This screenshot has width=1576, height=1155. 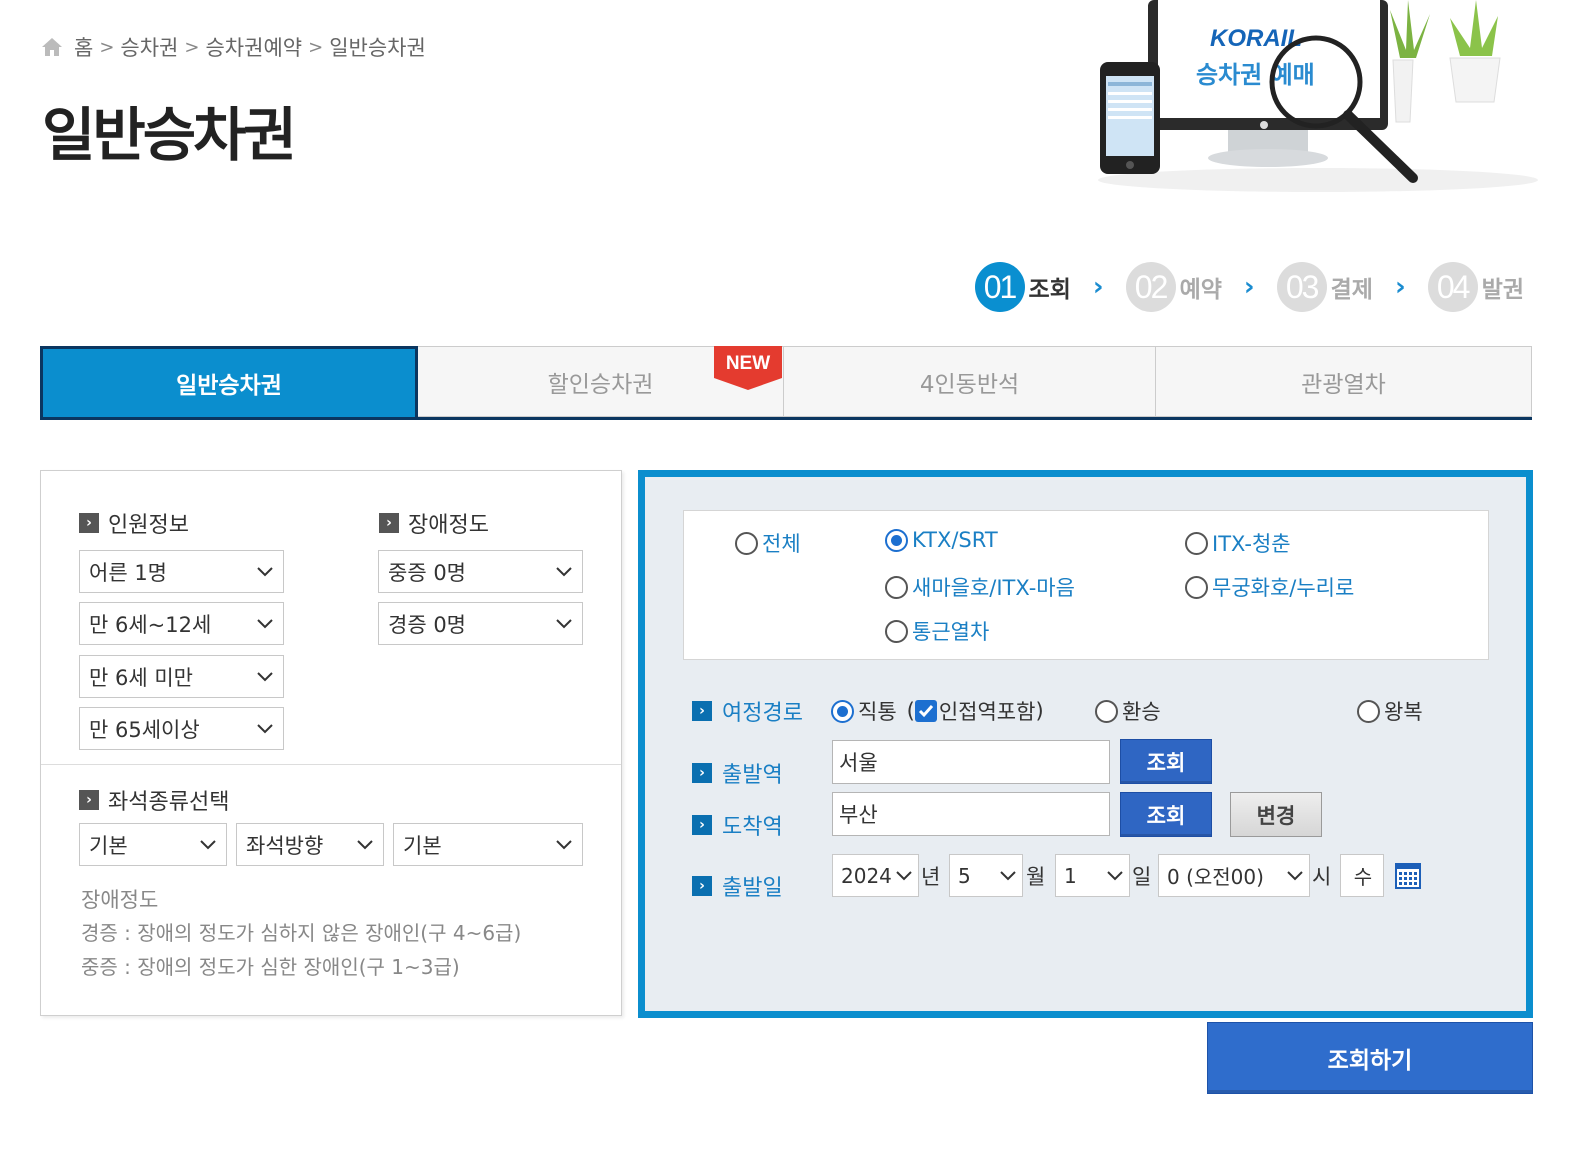 I want to click on select-value: 기본, so click(x=108, y=845).